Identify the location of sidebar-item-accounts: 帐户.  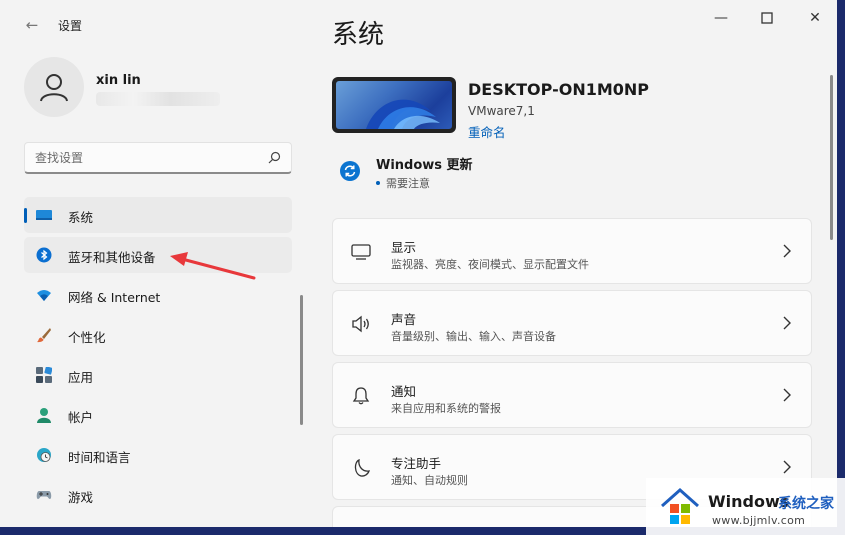
(158, 415).